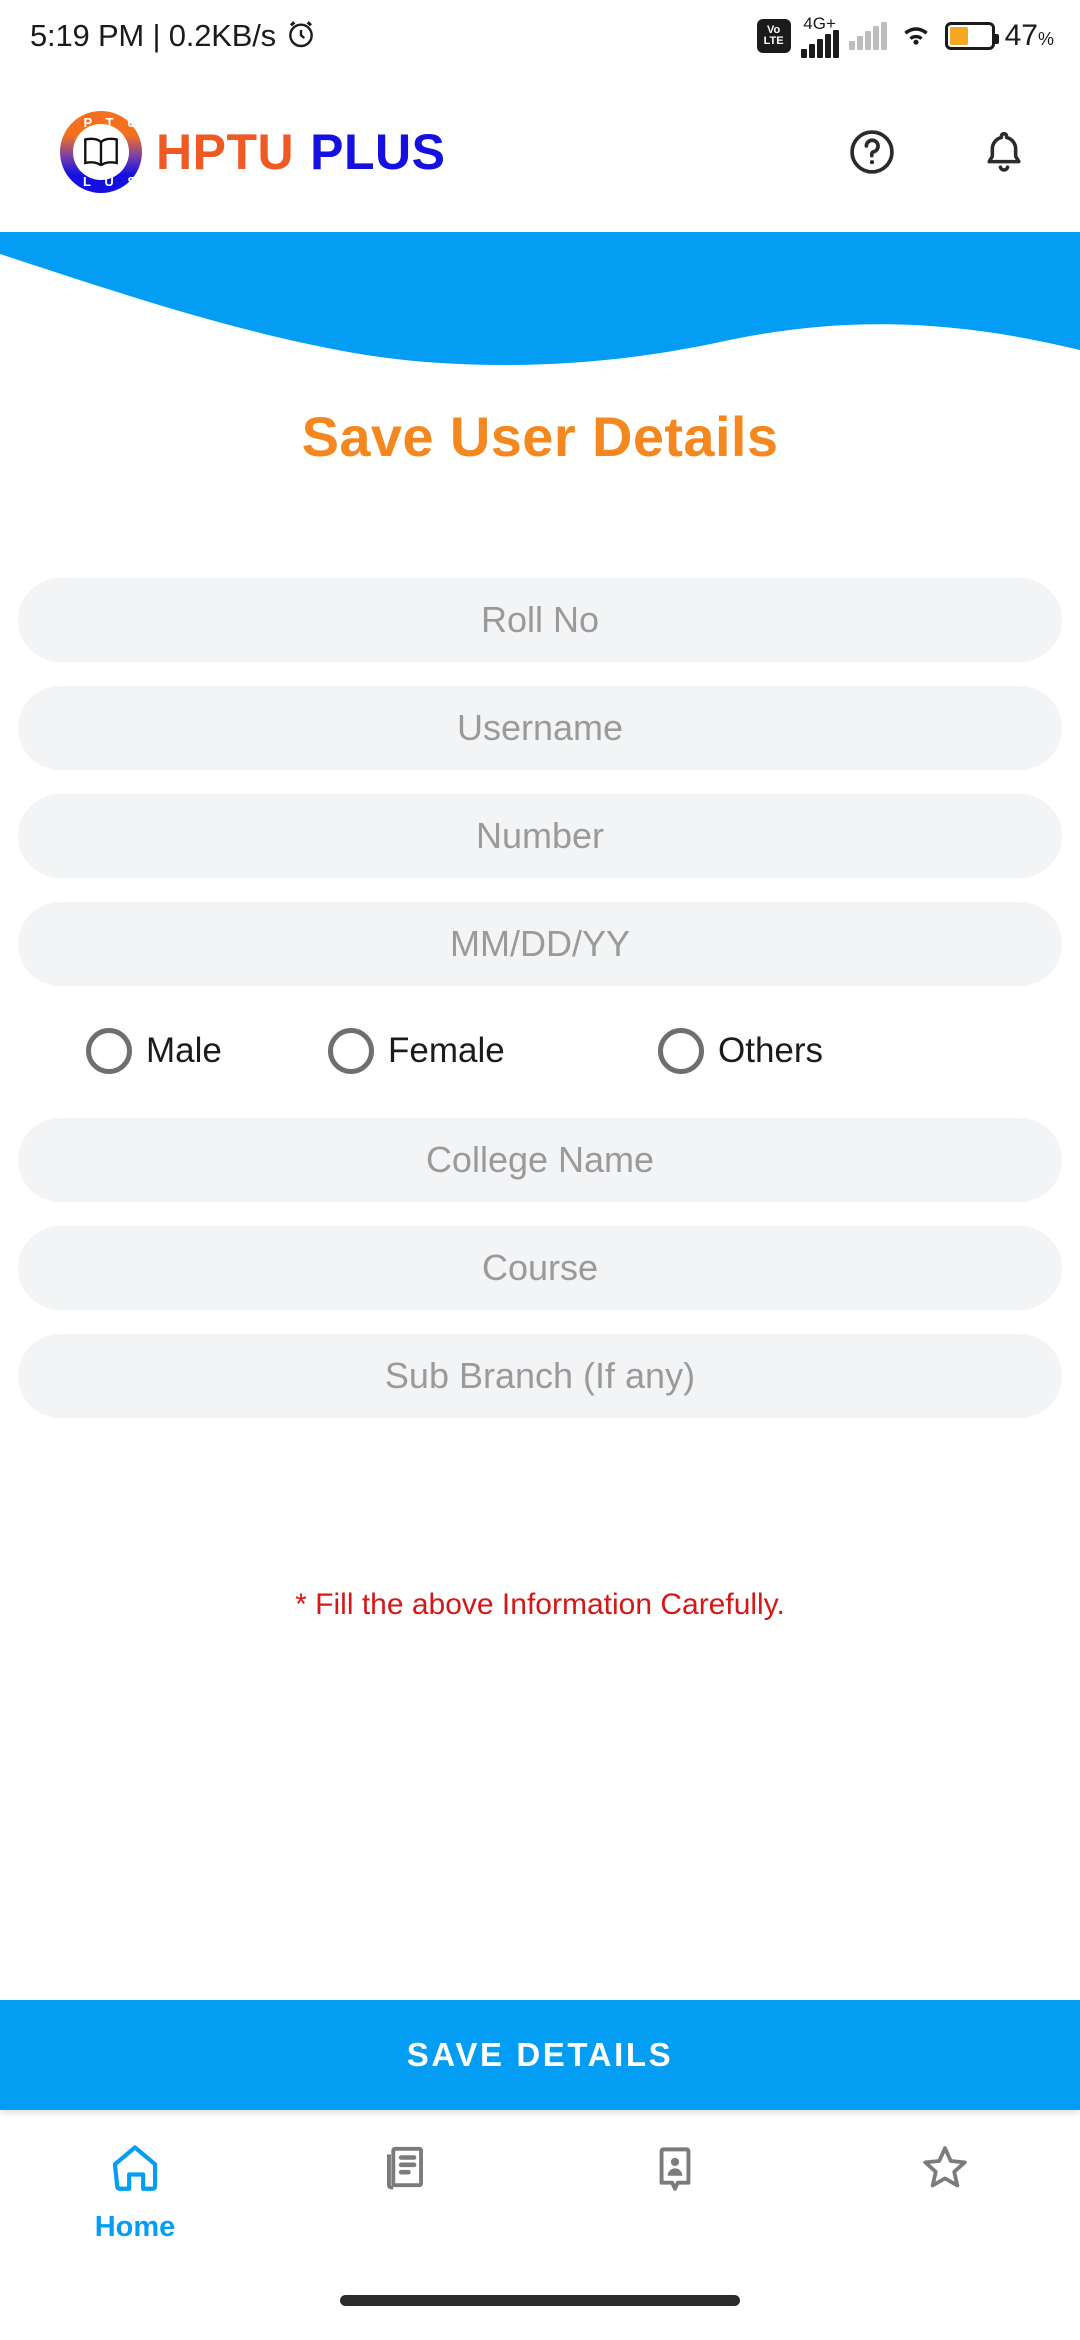 This screenshot has width=1080, height=2340. What do you see at coordinates (867, 36) in the screenshot?
I see `signal-sim2-icon` at bounding box center [867, 36].